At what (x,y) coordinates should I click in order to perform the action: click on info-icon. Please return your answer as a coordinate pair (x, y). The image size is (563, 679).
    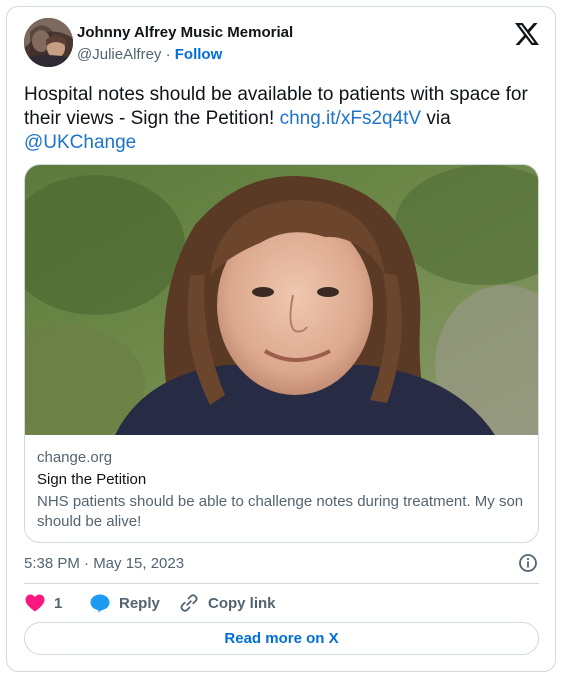
    Looking at the image, I should click on (528, 563).